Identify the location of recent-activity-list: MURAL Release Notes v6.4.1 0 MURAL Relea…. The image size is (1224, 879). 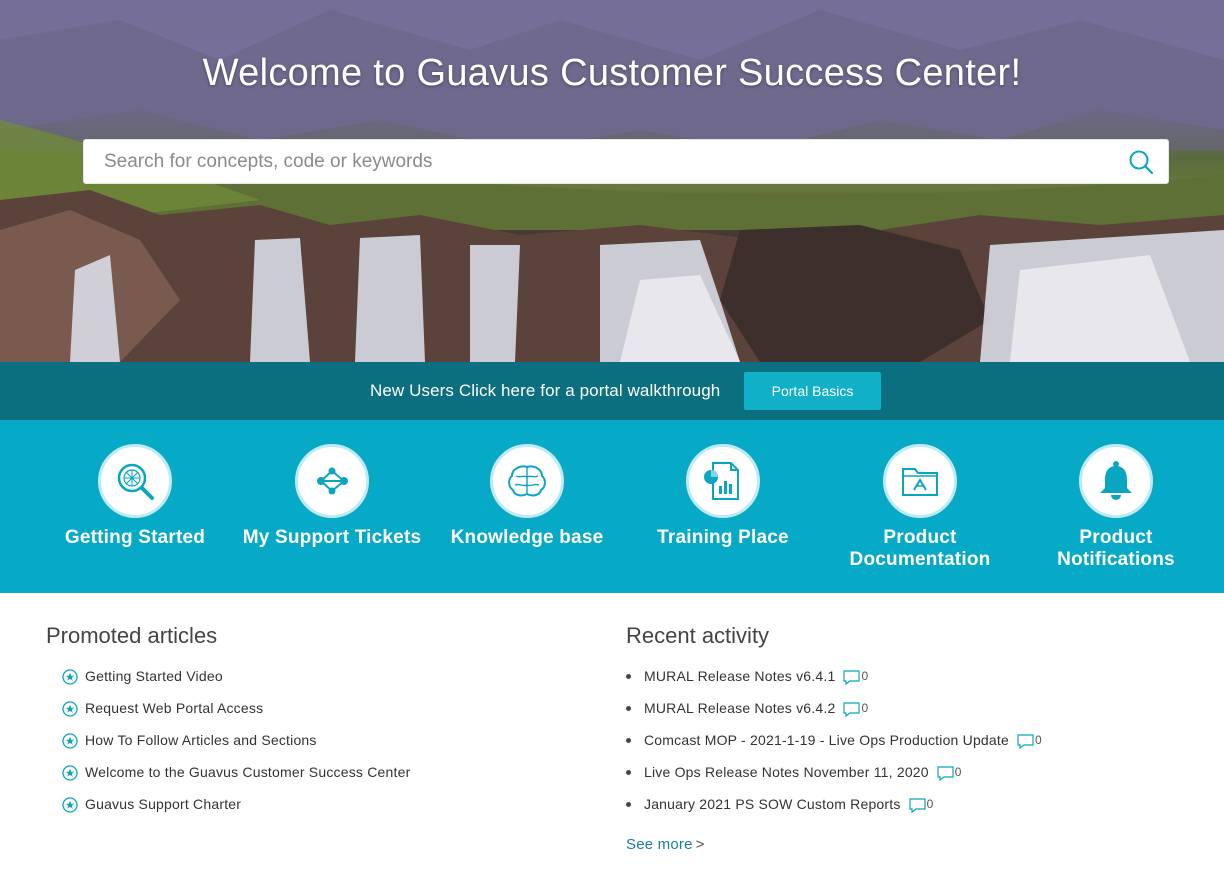
(834, 746).